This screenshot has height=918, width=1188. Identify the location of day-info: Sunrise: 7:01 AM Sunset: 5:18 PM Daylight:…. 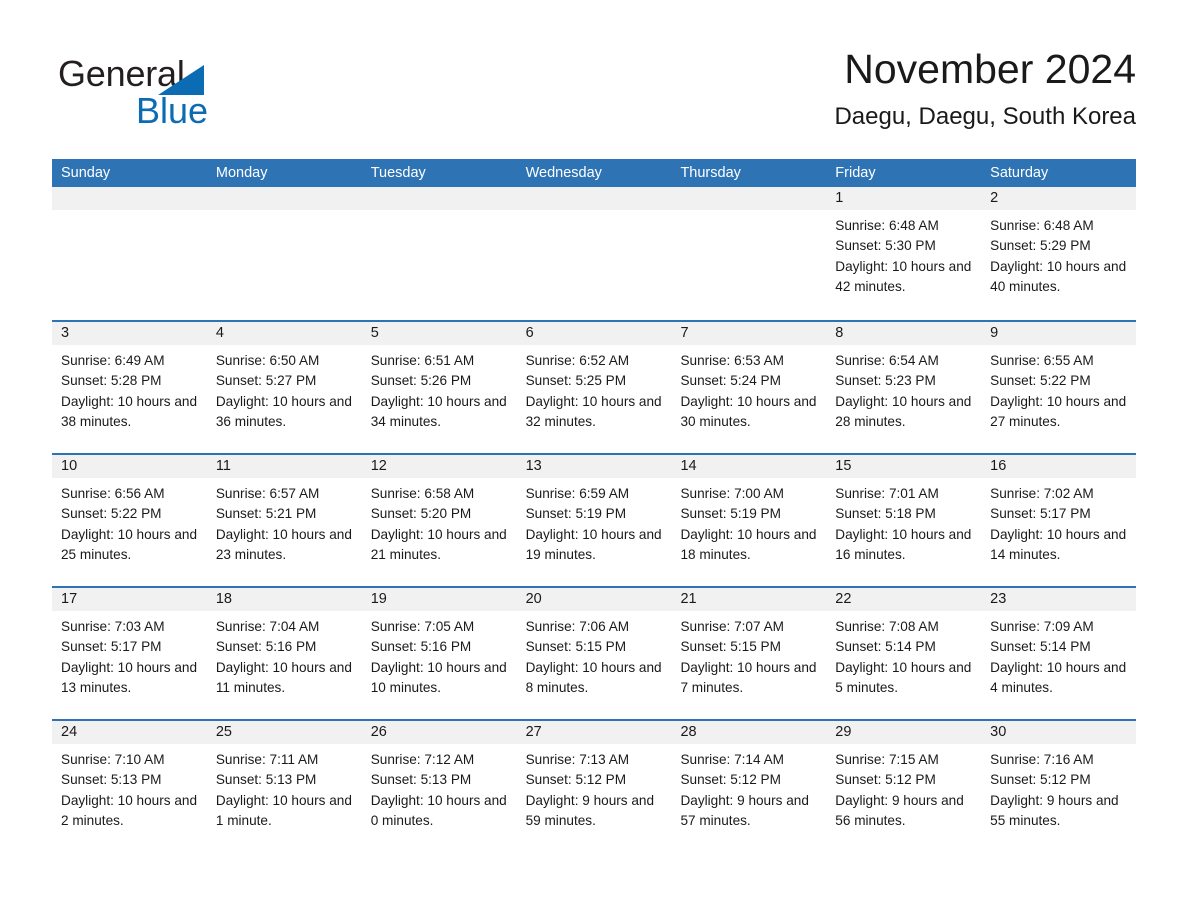
(903, 521).